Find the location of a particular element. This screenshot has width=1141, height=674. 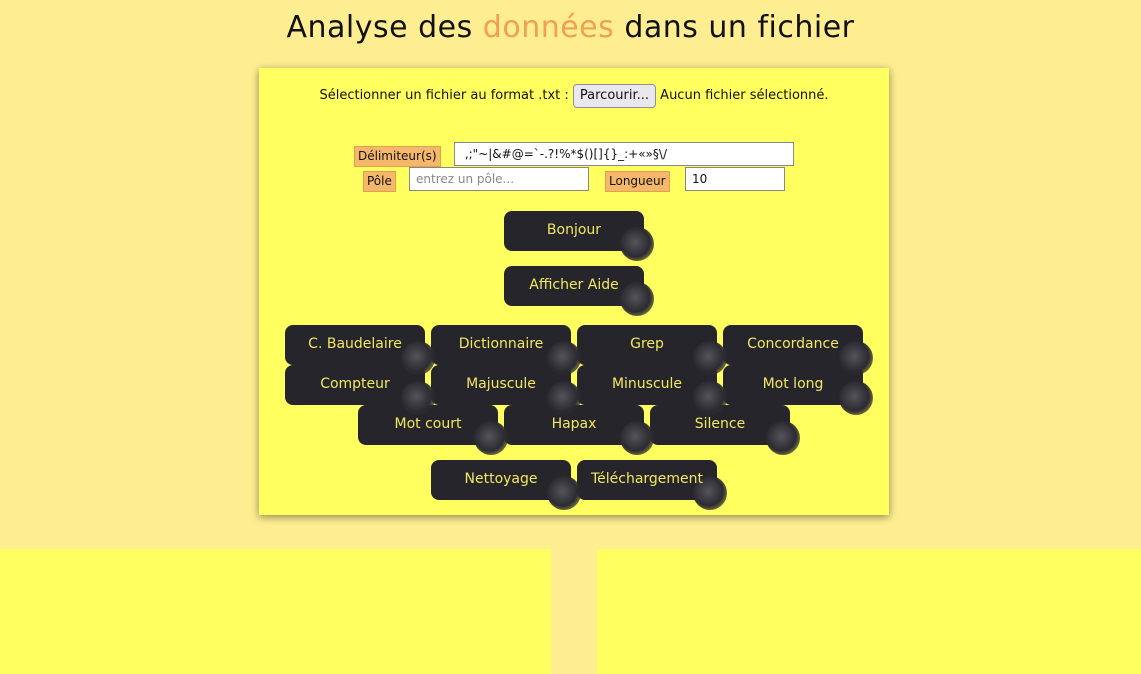

page-title: Analyse des données dans un fichier is located at coordinates (570, 27).